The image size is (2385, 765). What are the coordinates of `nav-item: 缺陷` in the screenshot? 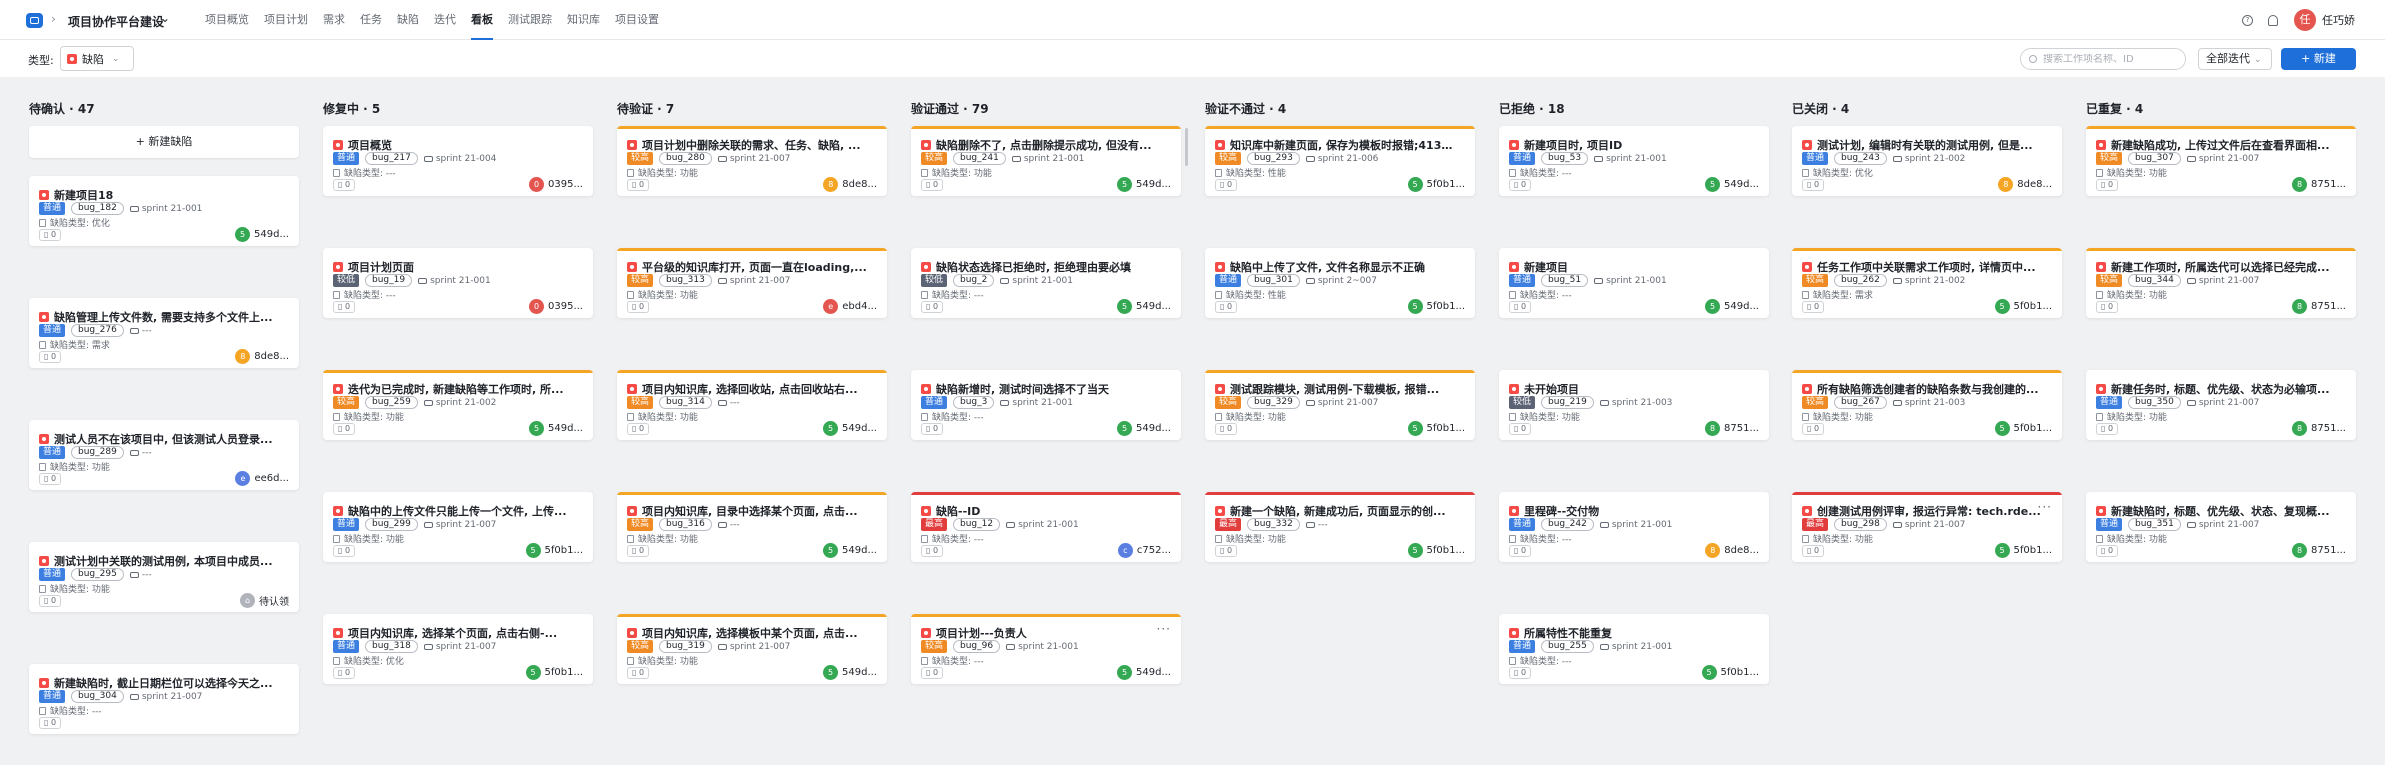 It's located at (408, 20).